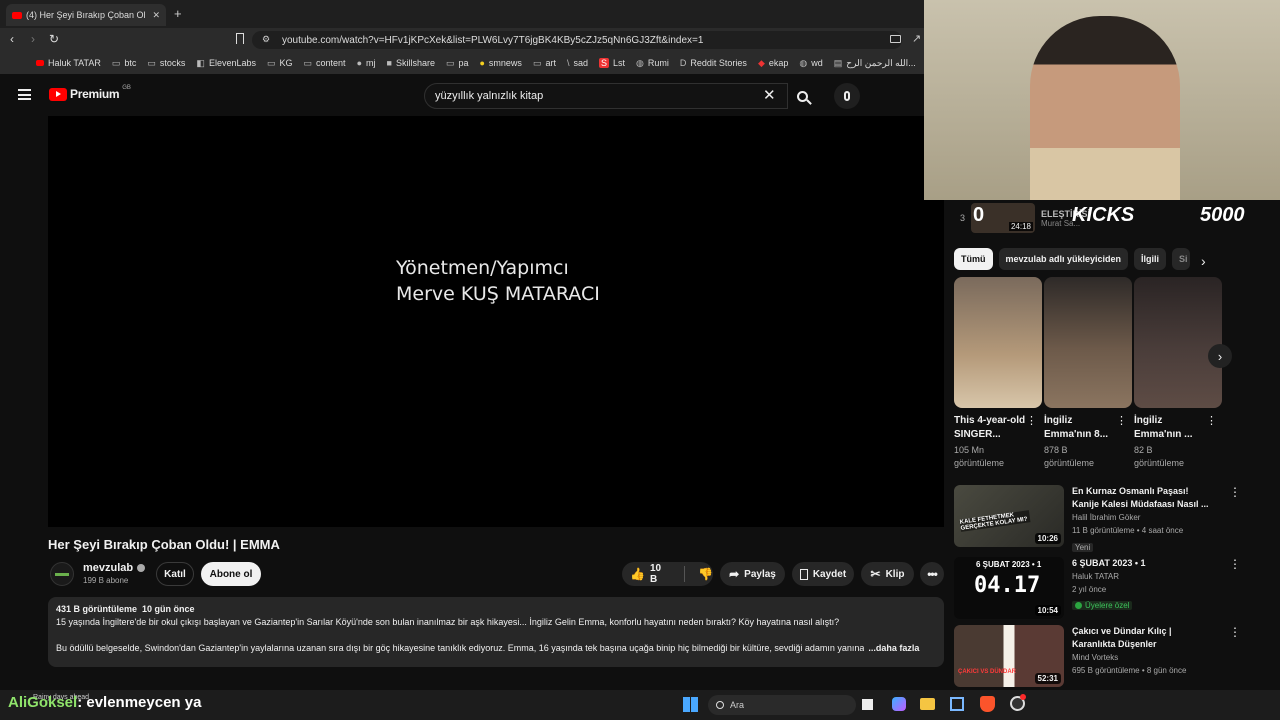  What do you see at coordinates (773, 63) in the screenshot?
I see `bookmark-ekap: ◆ ekap` at bounding box center [773, 63].